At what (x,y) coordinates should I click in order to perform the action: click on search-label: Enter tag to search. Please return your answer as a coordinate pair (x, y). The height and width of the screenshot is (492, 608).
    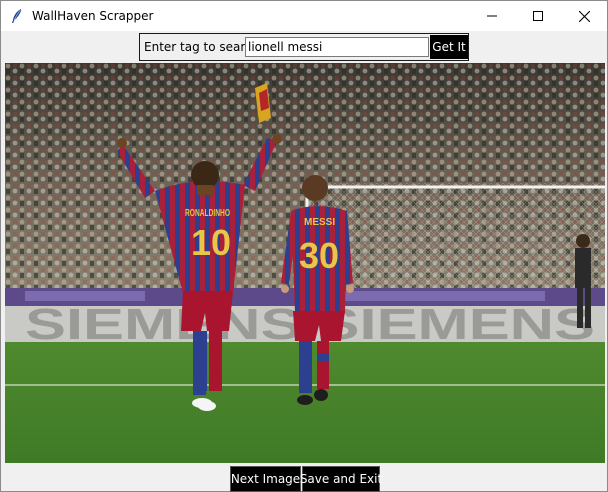
    Looking at the image, I should click on (202, 47).